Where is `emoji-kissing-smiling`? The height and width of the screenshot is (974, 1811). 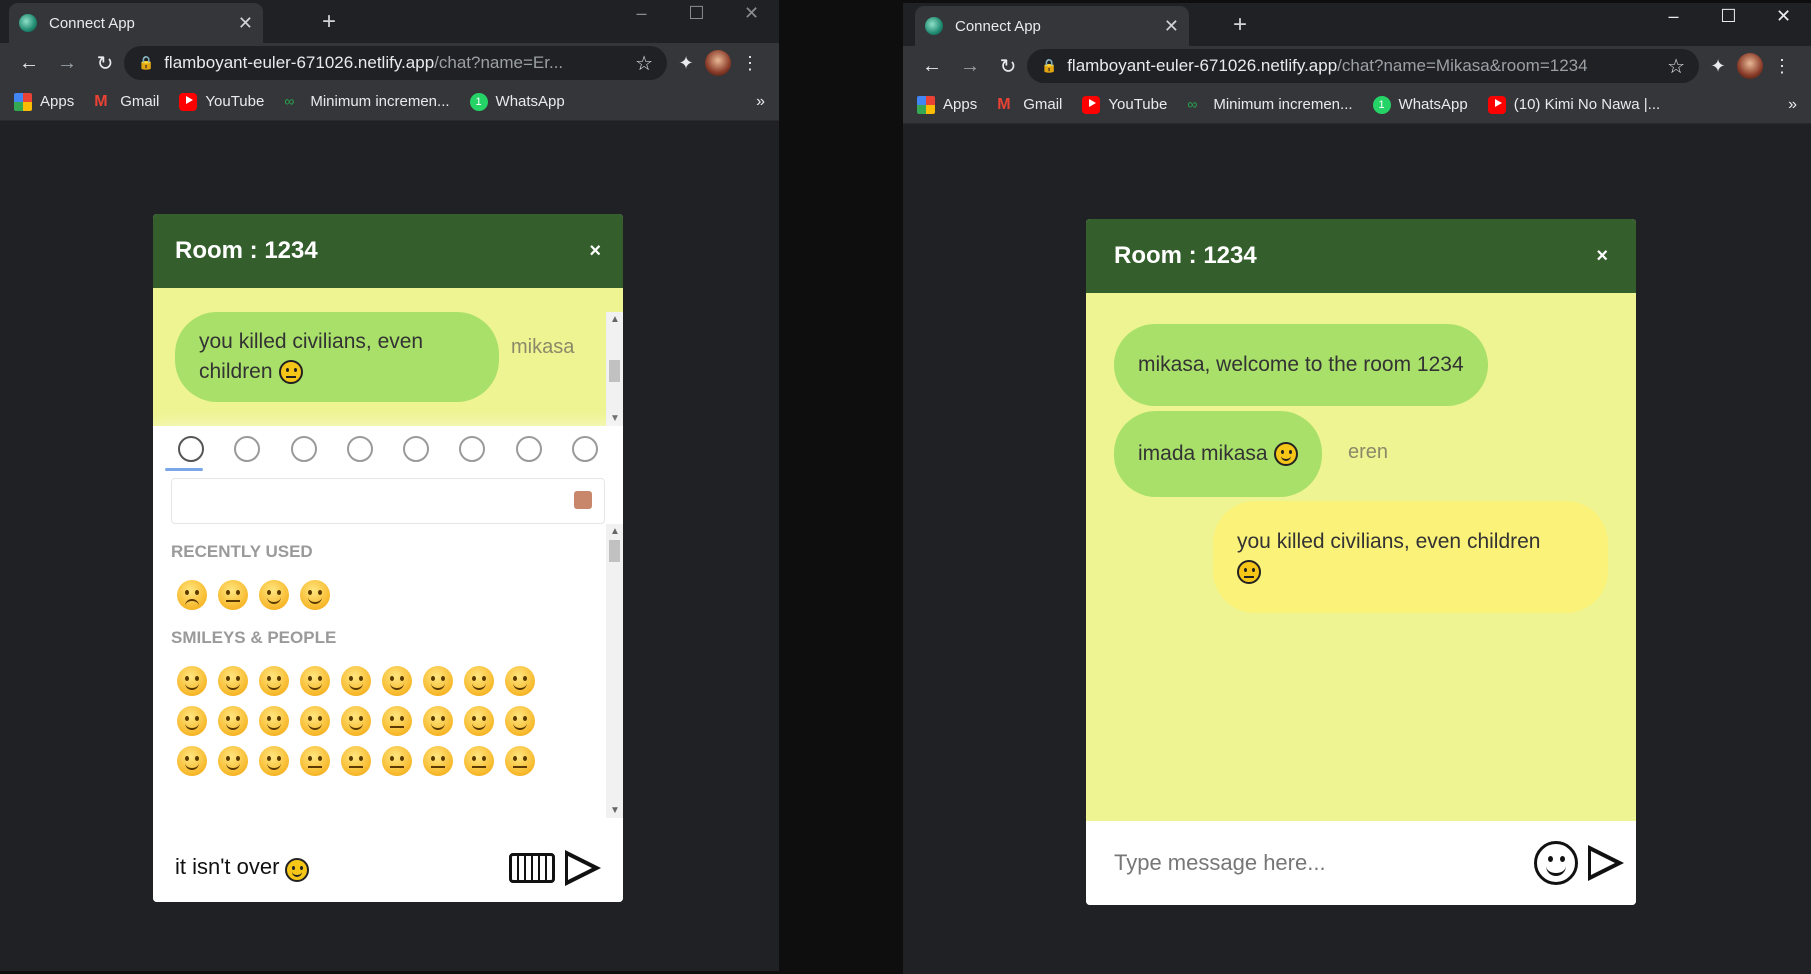
emoji-kissing-smiling is located at coordinates (438, 721).